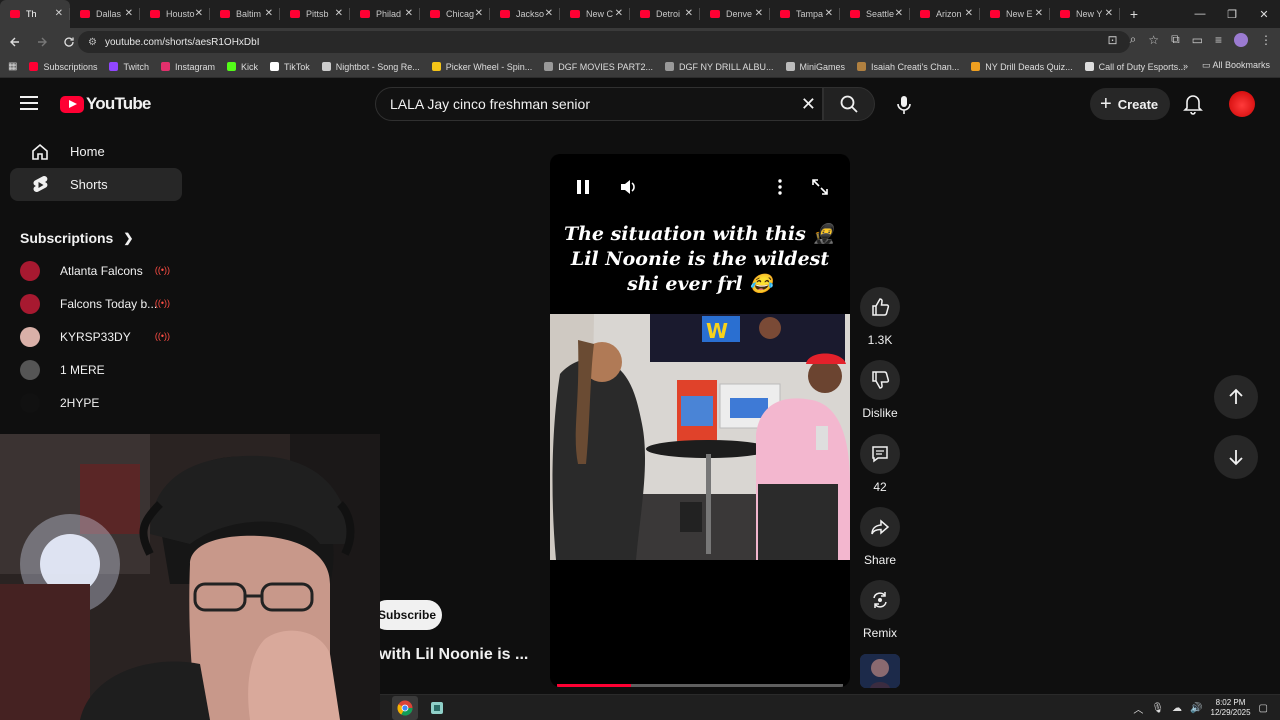 This screenshot has height=720, width=1280. What do you see at coordinates (105, 14) in the screenshot?
I see `browser-tab: Dallas ✕` at bounding box center [105, 14].